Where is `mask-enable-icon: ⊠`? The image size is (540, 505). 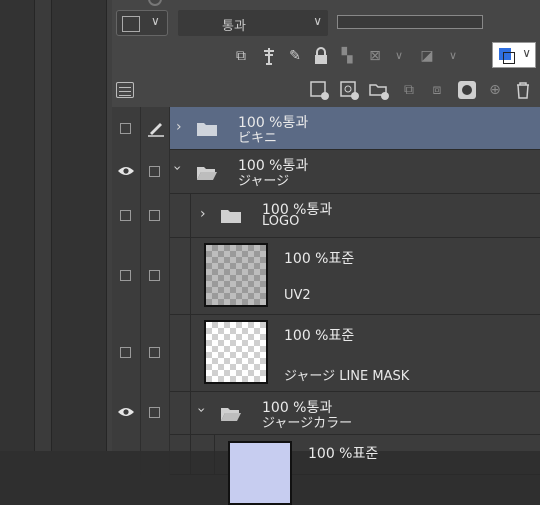 mask-enable-icon: ⊠ is located at coordinates (375, 56).